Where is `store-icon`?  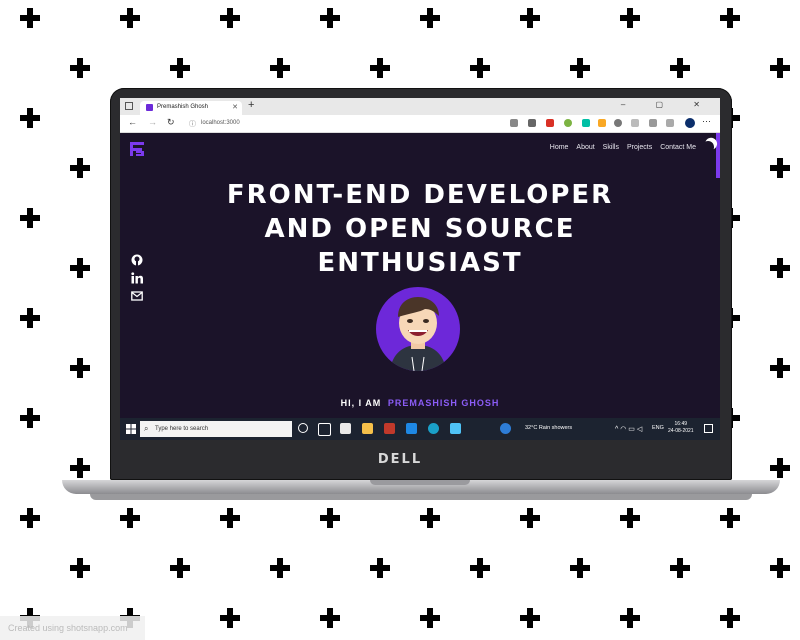
store-icon is located at coordinates (345, 428).